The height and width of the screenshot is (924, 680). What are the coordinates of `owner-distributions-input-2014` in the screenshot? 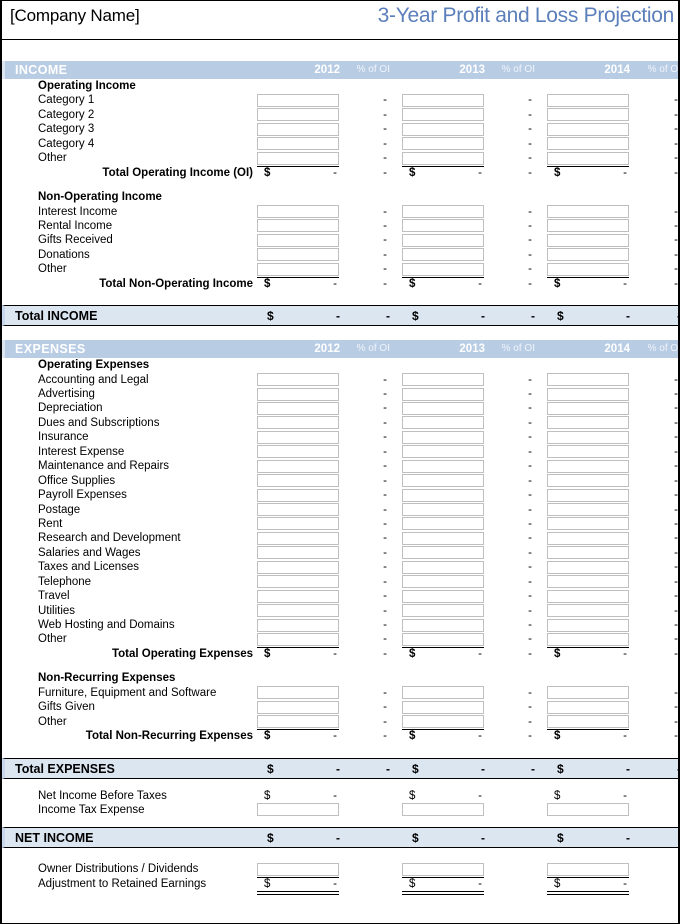 It's located at (588, 869).